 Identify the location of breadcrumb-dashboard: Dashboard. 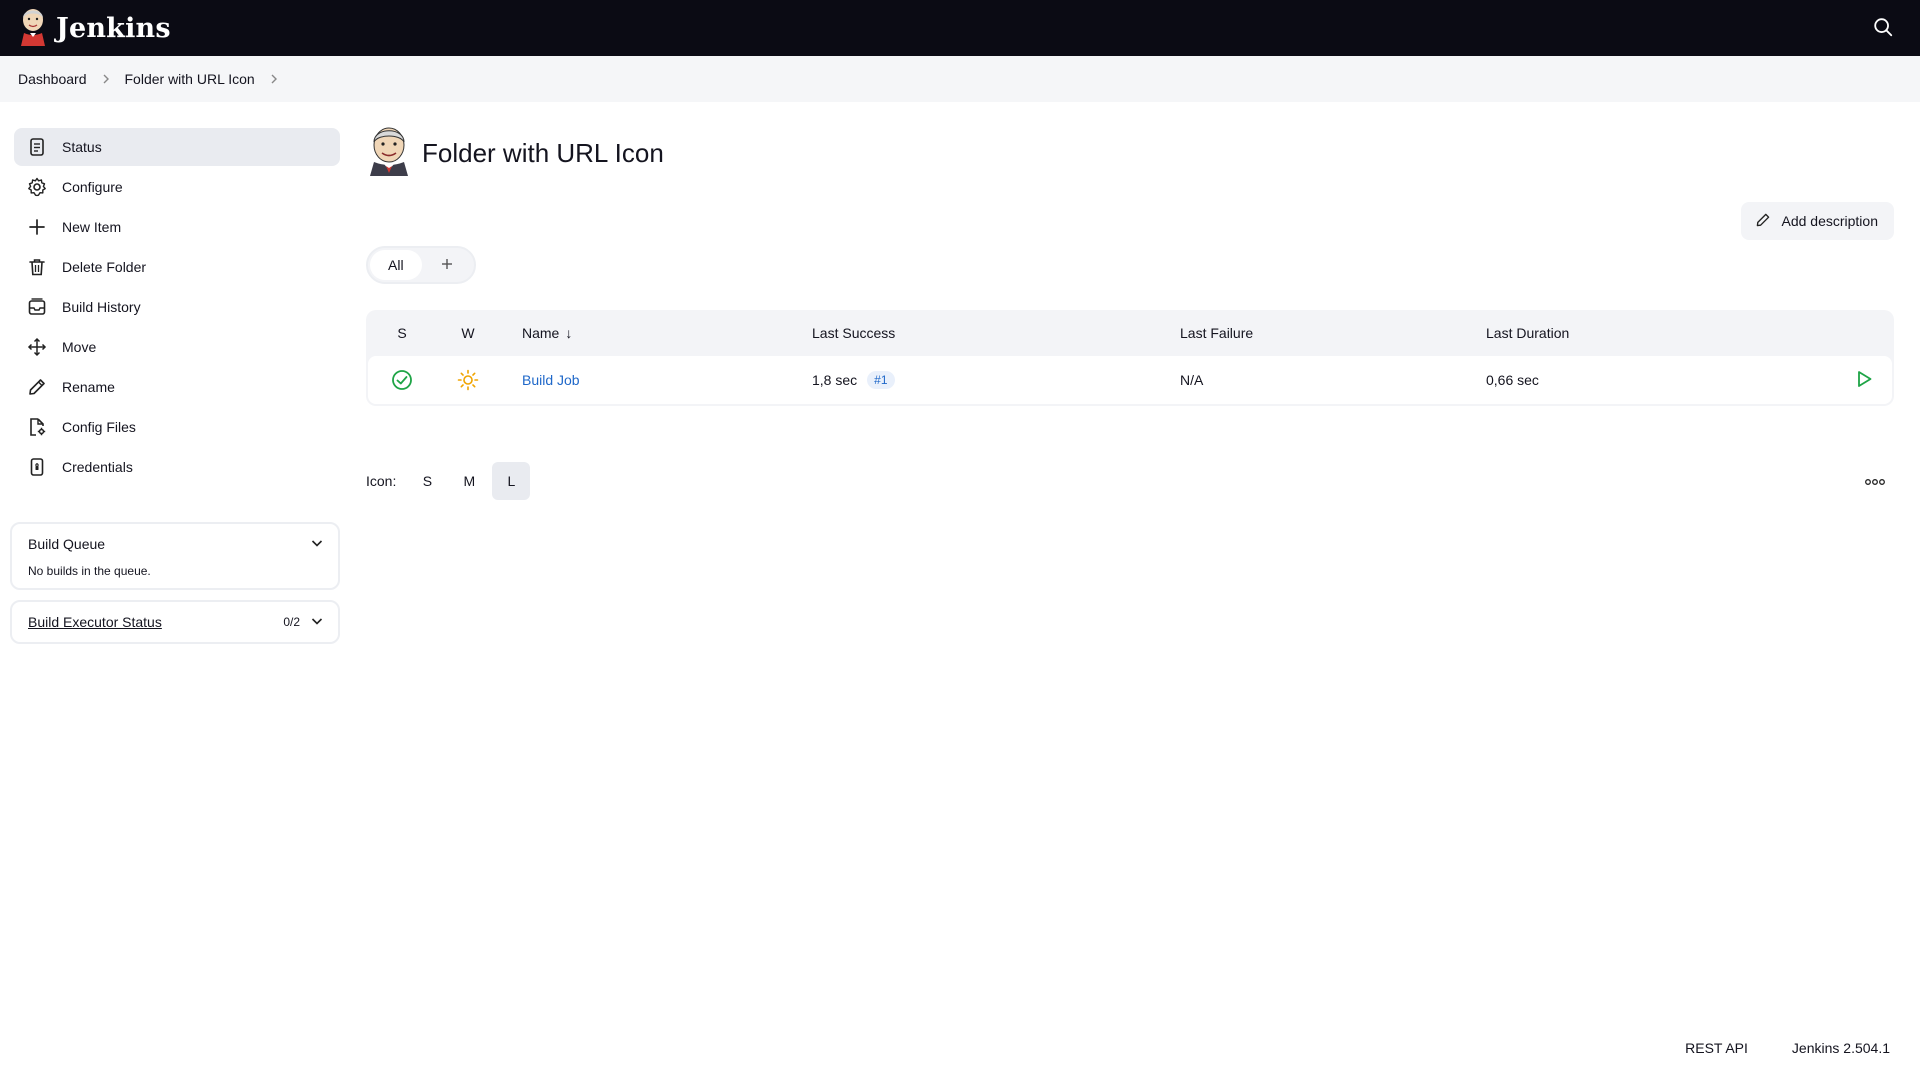
(52, 79).